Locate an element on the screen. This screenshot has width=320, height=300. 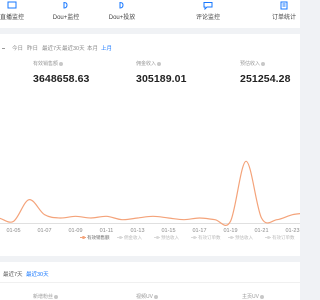
x-tick-label: 01-15 is located at coordinates (168, 231).